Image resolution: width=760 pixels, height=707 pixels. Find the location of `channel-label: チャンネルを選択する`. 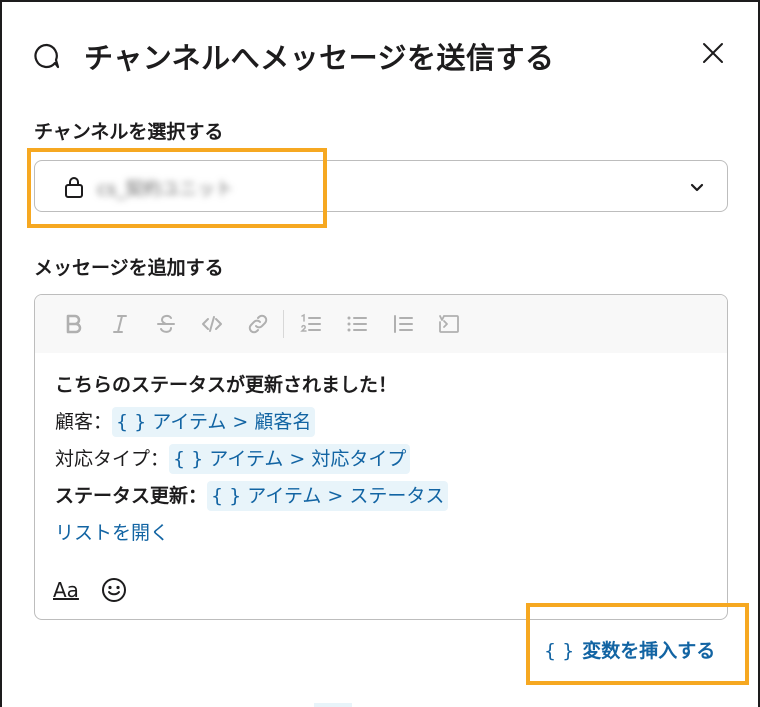

channel-label: チャンネルを選択する is located at coordinates (129, 132).